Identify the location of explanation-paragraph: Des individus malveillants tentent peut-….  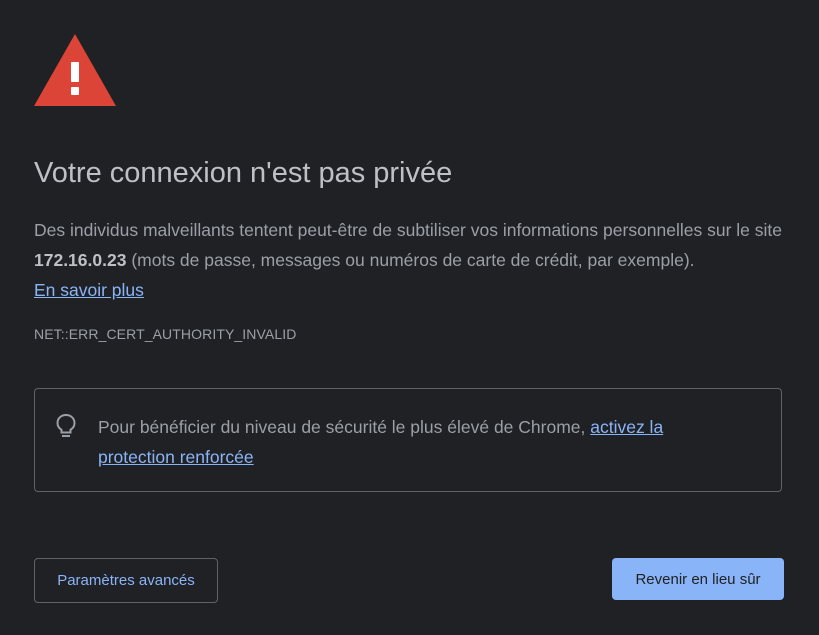
(411, 260).